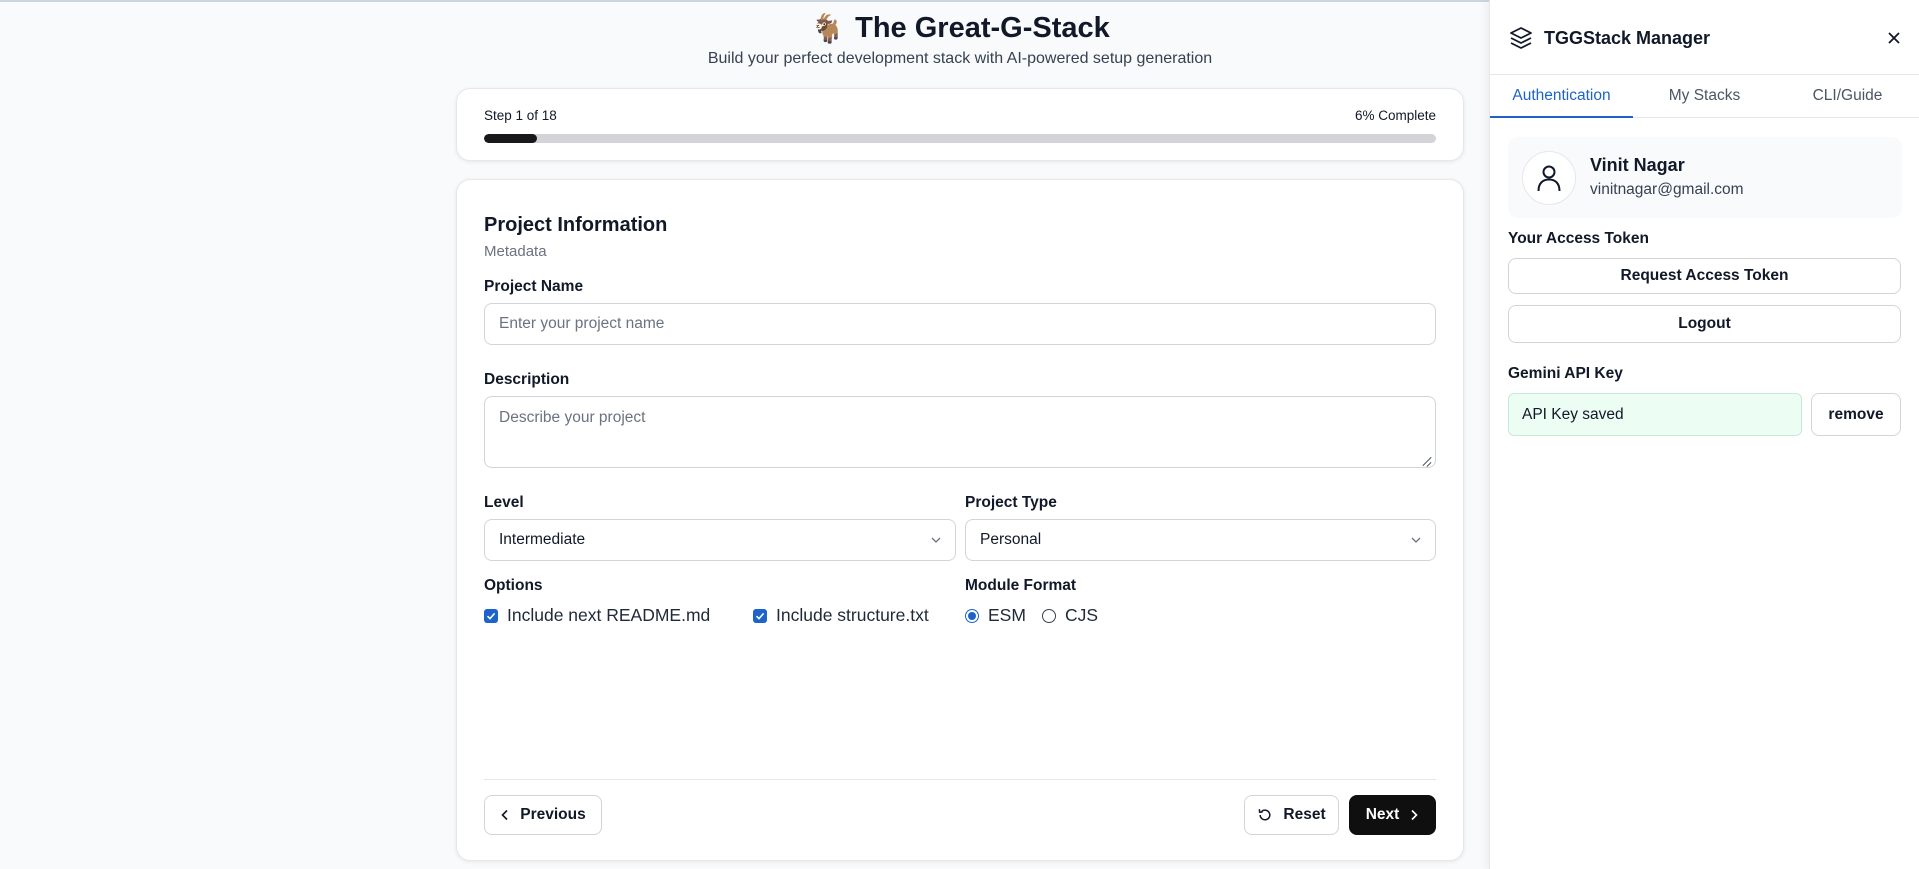  Describe the element at coordinates (527, 379) in the screenshot. I see `description-label: Description` at that location.